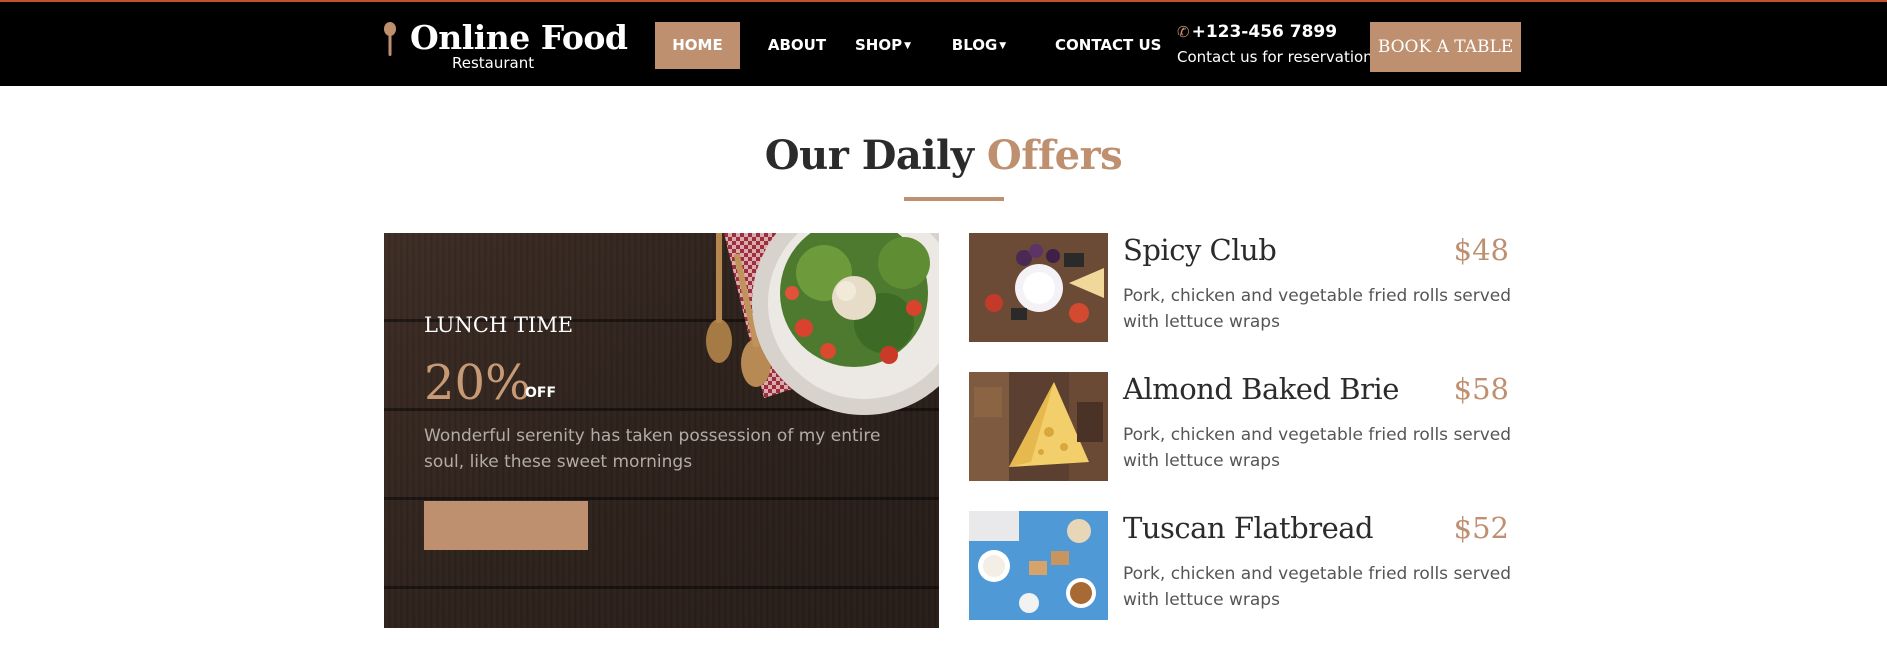 This screenshot has height=666, width=1887. I want to click on section-title-accent: Offers, so click(1054, 155).